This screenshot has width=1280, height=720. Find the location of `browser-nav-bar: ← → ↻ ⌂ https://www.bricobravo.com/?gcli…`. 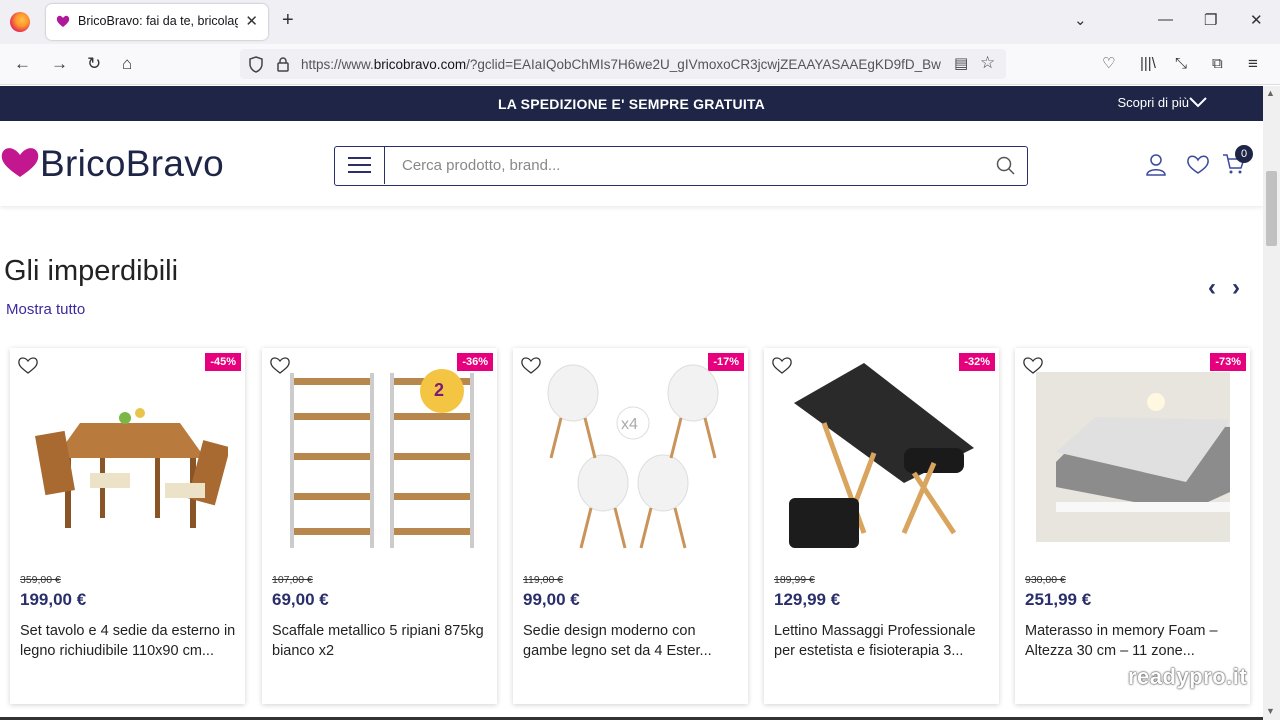

browser-nav-bar: ← → ↻ ⌂ https://www.bricobravo.com/?gcli… is located at coordinates (640, 64).